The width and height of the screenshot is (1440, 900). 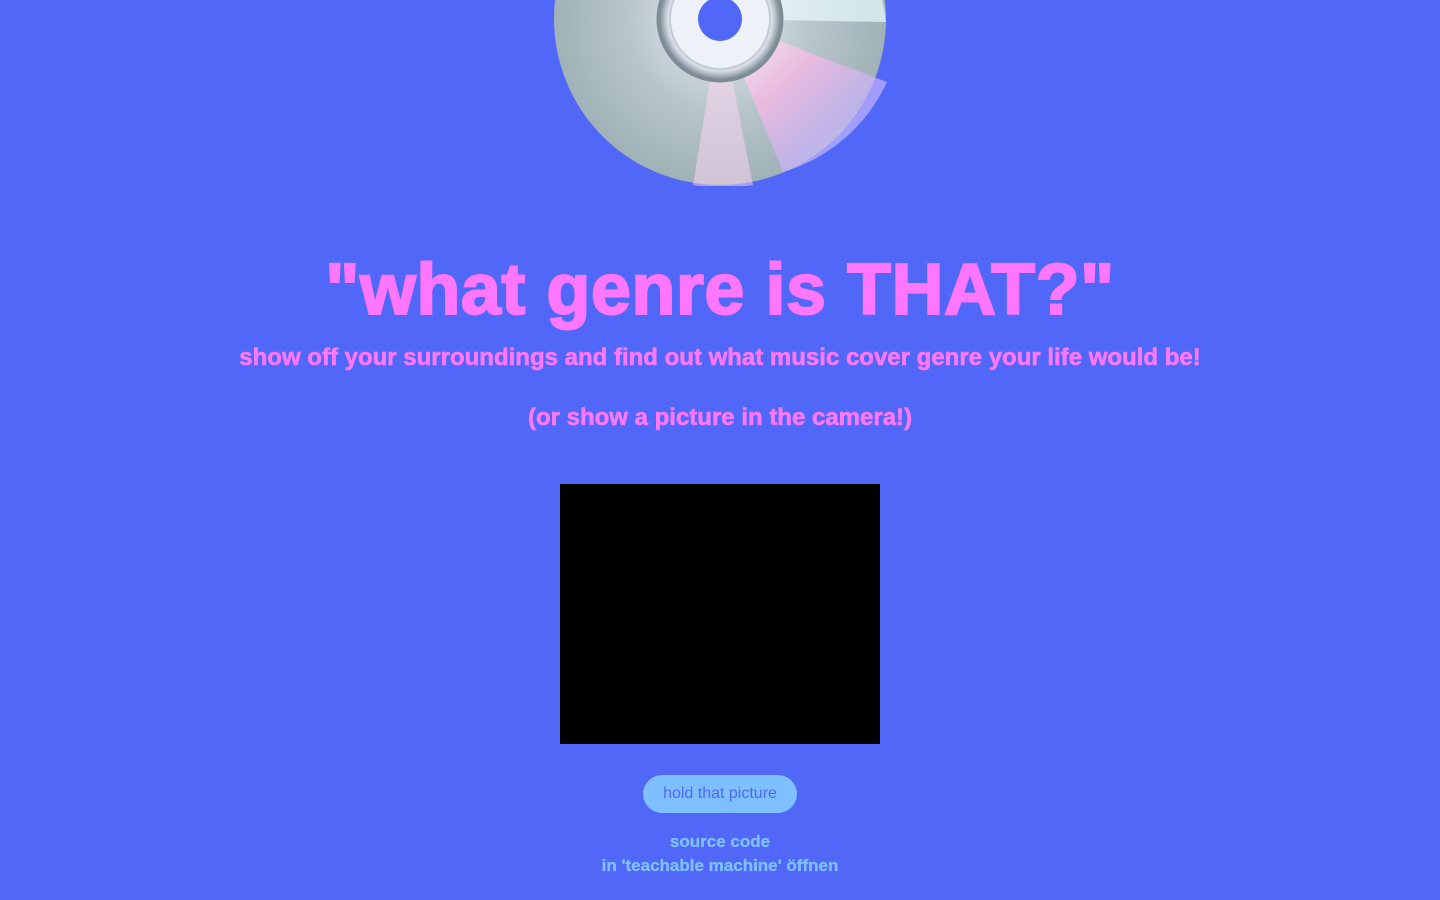 I want to click on page-title: "what genre is THAT?", so click(x=719, y=290).